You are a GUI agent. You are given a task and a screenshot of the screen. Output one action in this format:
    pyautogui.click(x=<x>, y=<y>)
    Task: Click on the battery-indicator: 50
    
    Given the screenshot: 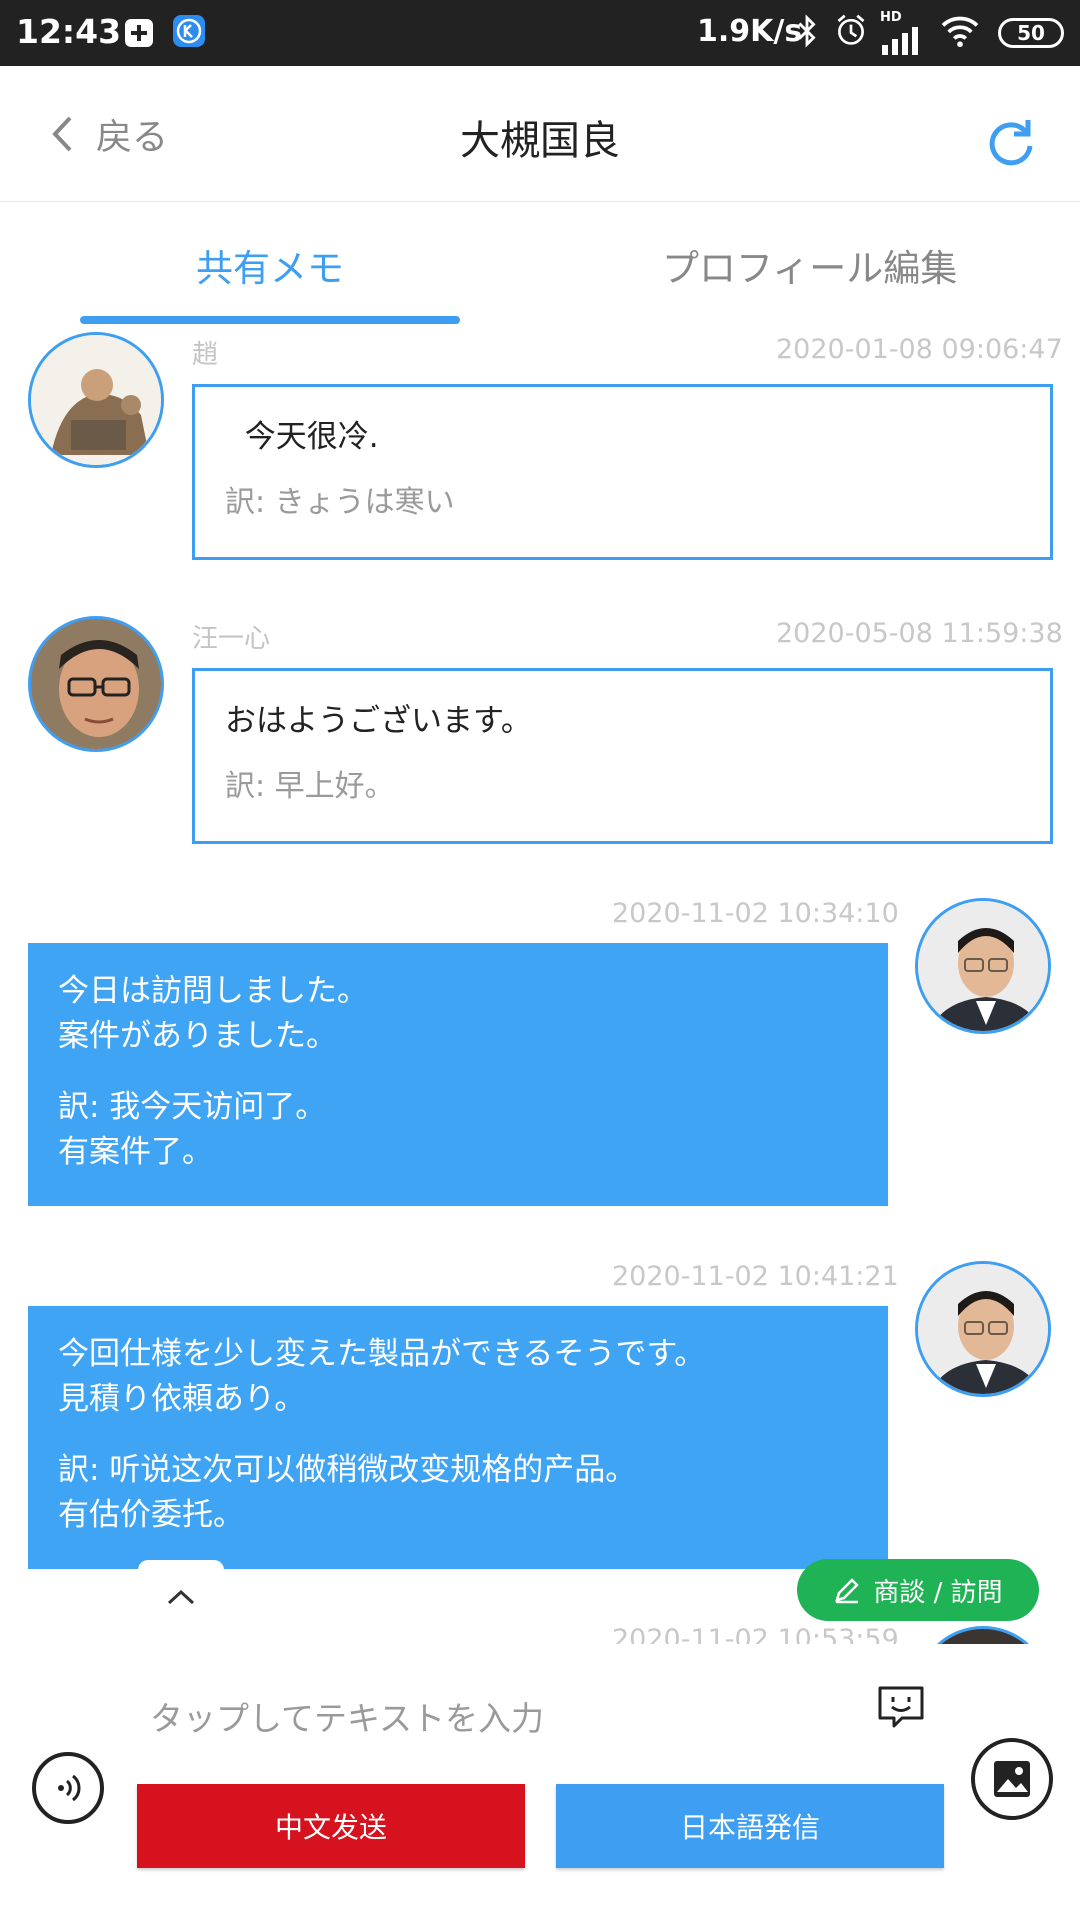 What is the action you would take?
    pyautogui.click(x=1031, y=33)
    